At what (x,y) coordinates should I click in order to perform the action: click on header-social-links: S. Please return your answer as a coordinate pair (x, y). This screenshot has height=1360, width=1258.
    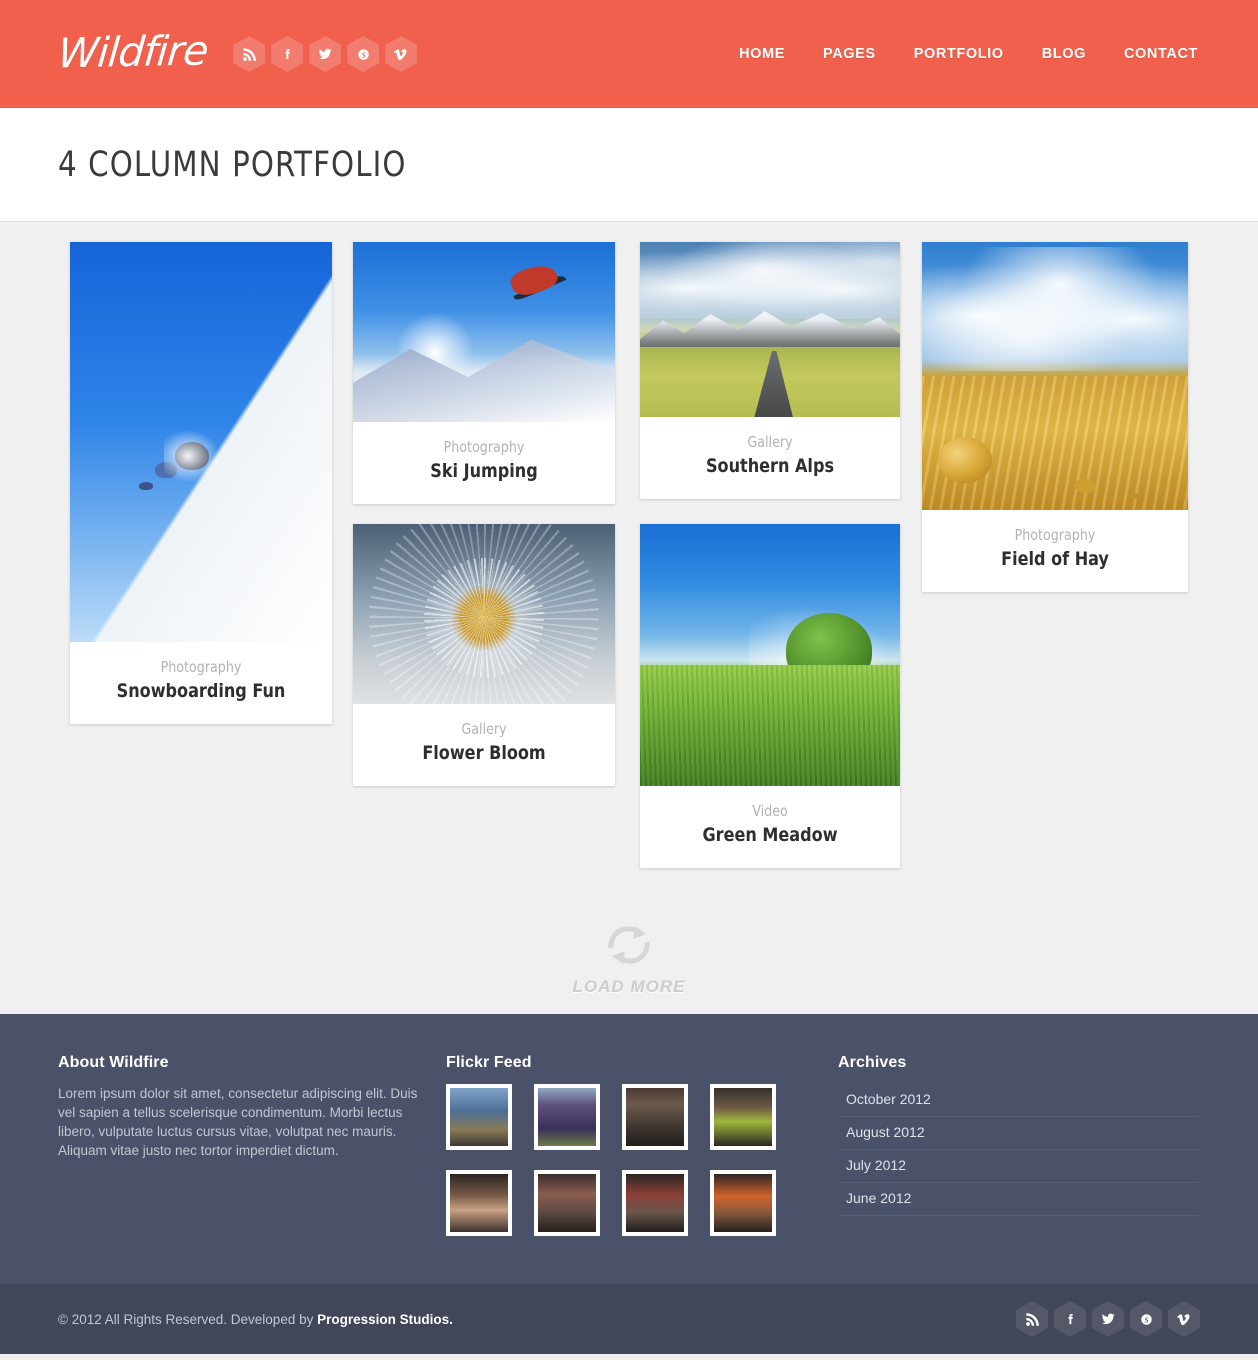
    Looking at the image, I should click on (325, 54).